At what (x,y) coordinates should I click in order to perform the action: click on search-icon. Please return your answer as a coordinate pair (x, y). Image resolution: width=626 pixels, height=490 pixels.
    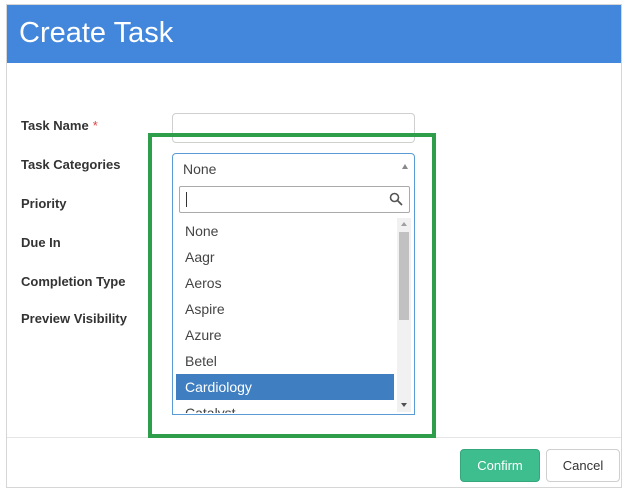
    Looking at the image, I should click on (396, 199).